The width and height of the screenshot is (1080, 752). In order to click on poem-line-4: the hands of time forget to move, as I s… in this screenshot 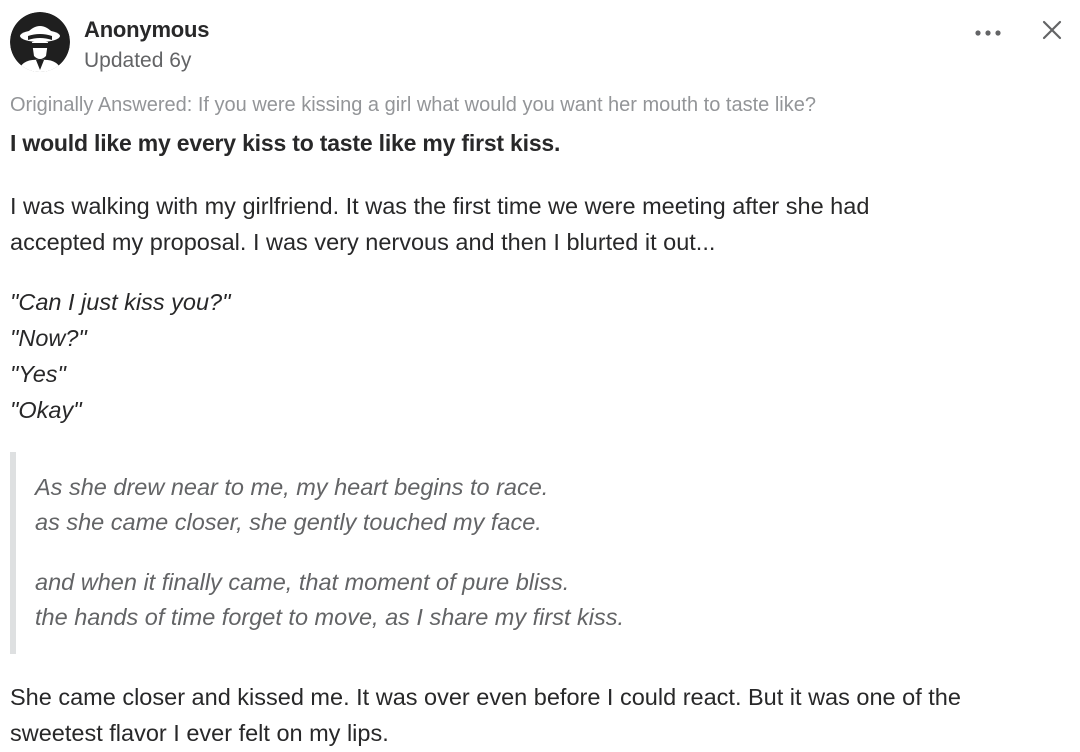, I will do `click(330, 617)`.